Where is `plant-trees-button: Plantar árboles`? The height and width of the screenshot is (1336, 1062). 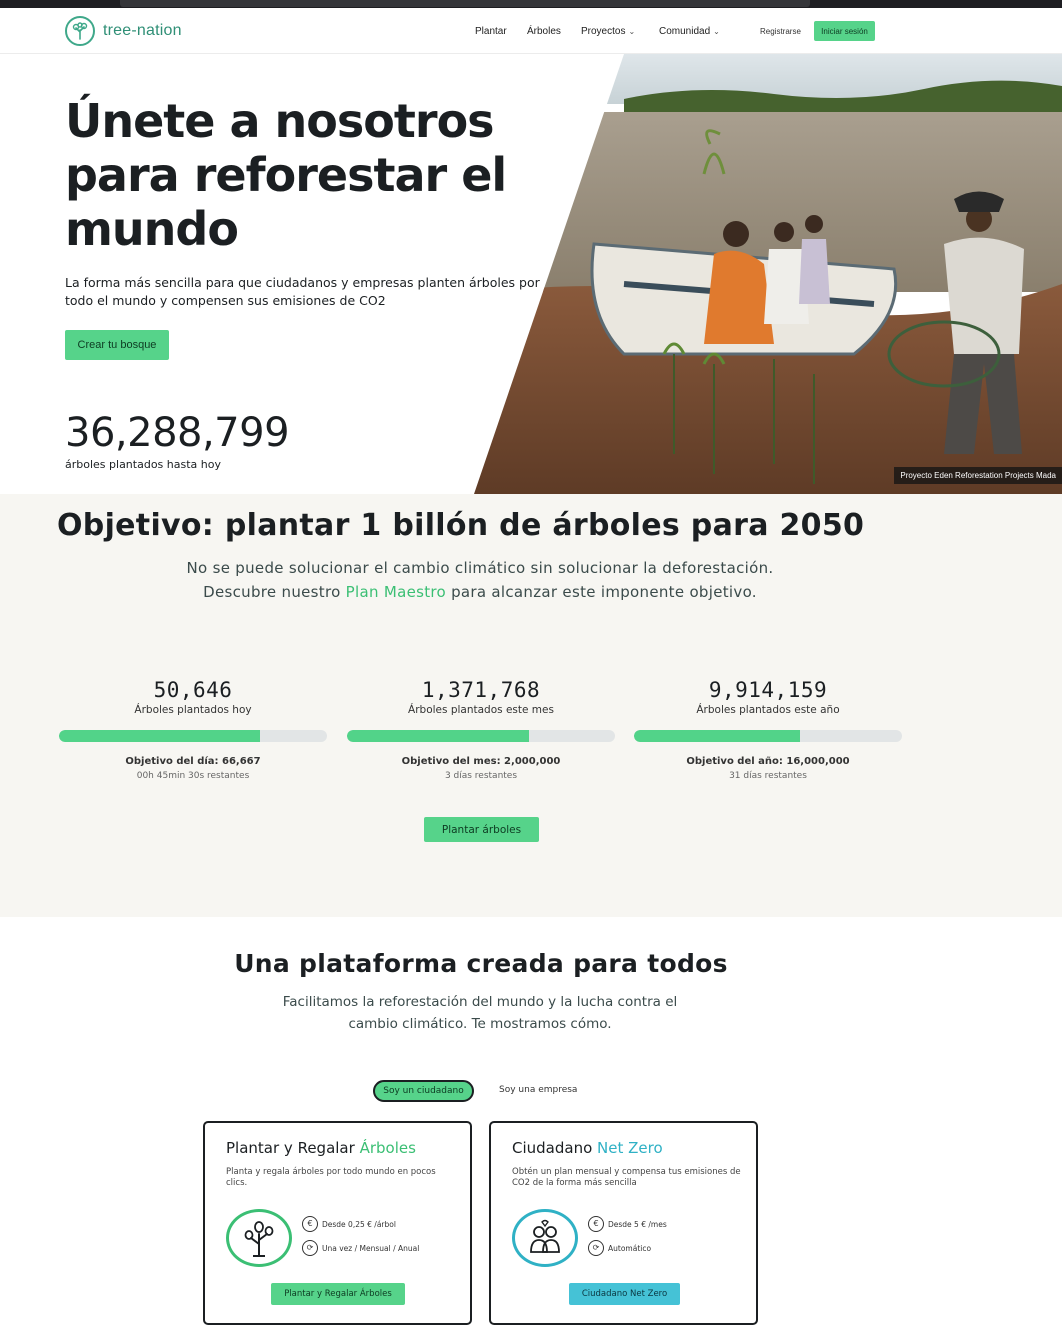
plant-trees-button: Plantar árboles is located at coordinates (481, 829).